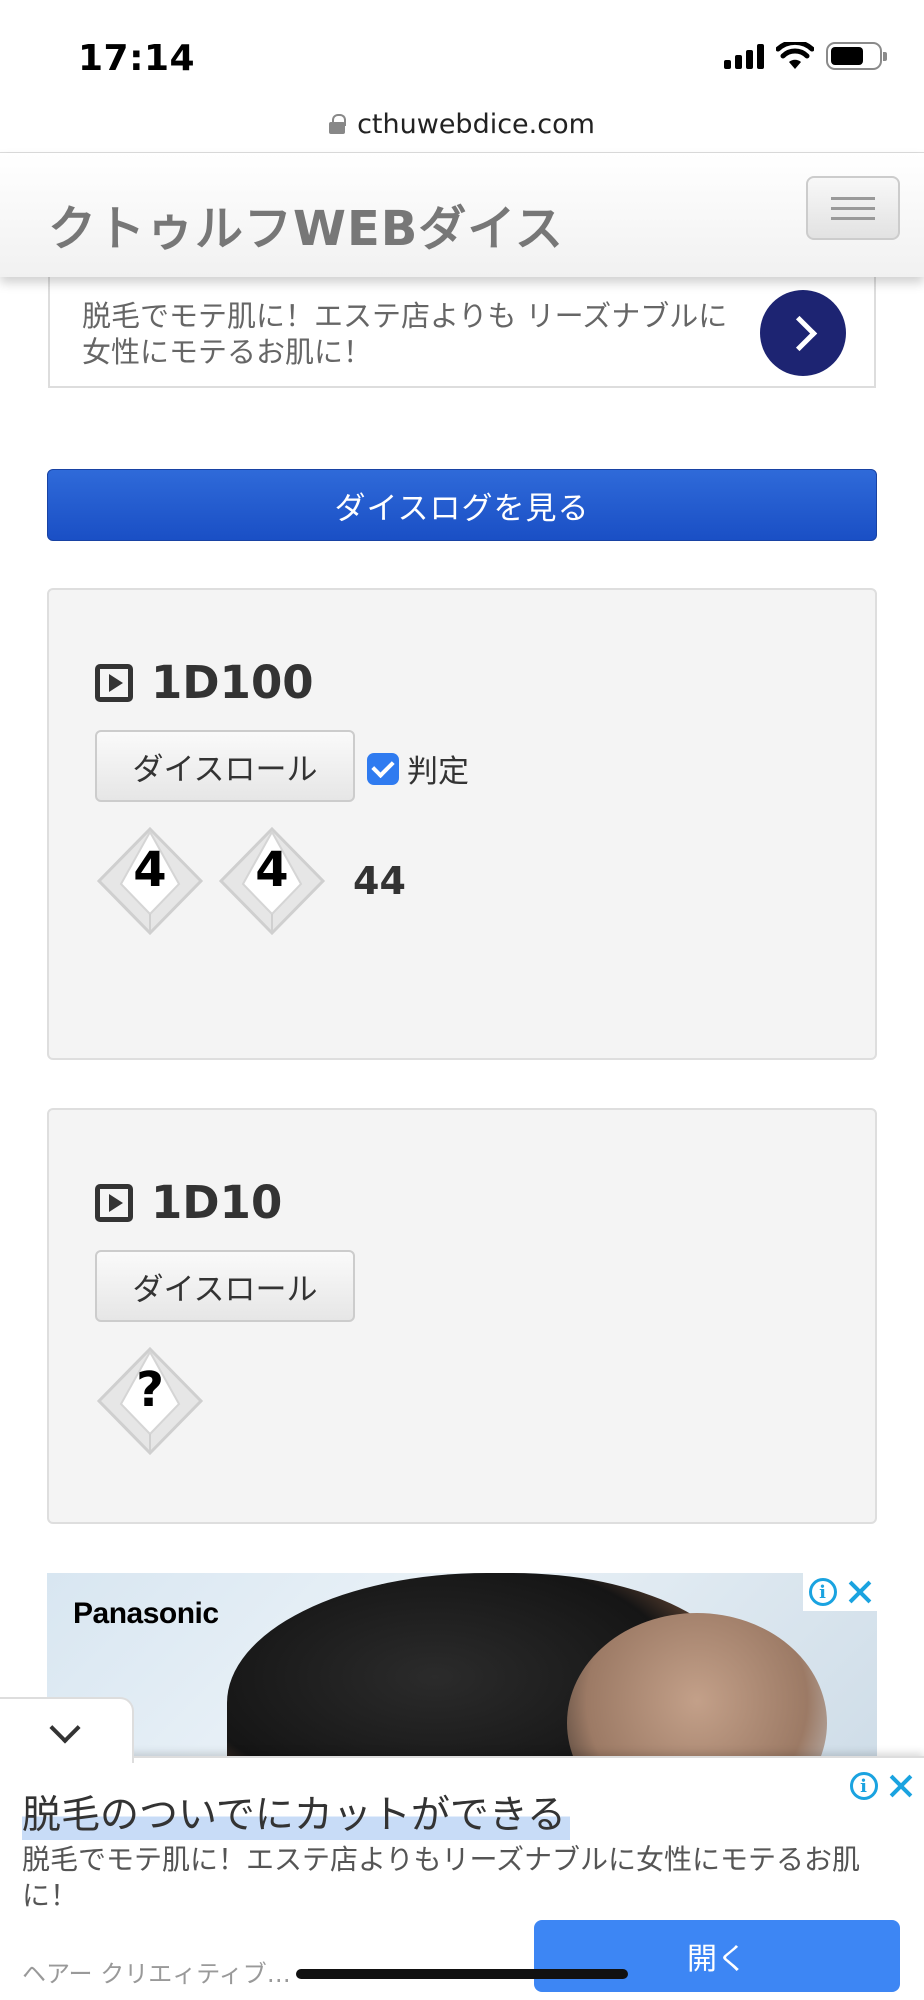 The height and width of the screenshot is (2000, 924). I want to click on menu-button, so click(853, 208).